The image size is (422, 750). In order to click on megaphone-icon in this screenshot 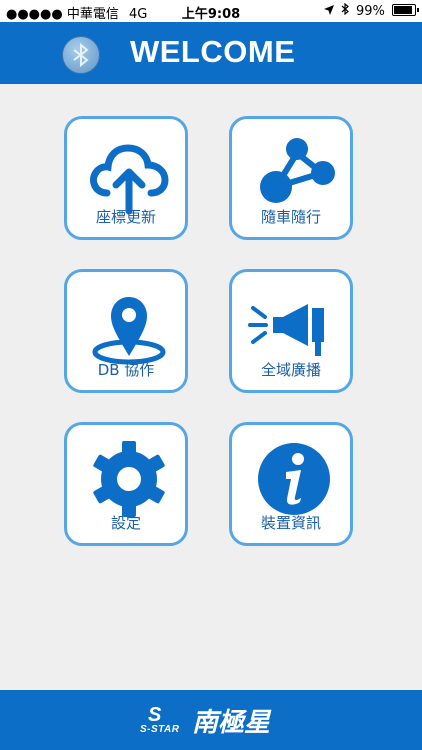, I will do `click(286, 330)`.